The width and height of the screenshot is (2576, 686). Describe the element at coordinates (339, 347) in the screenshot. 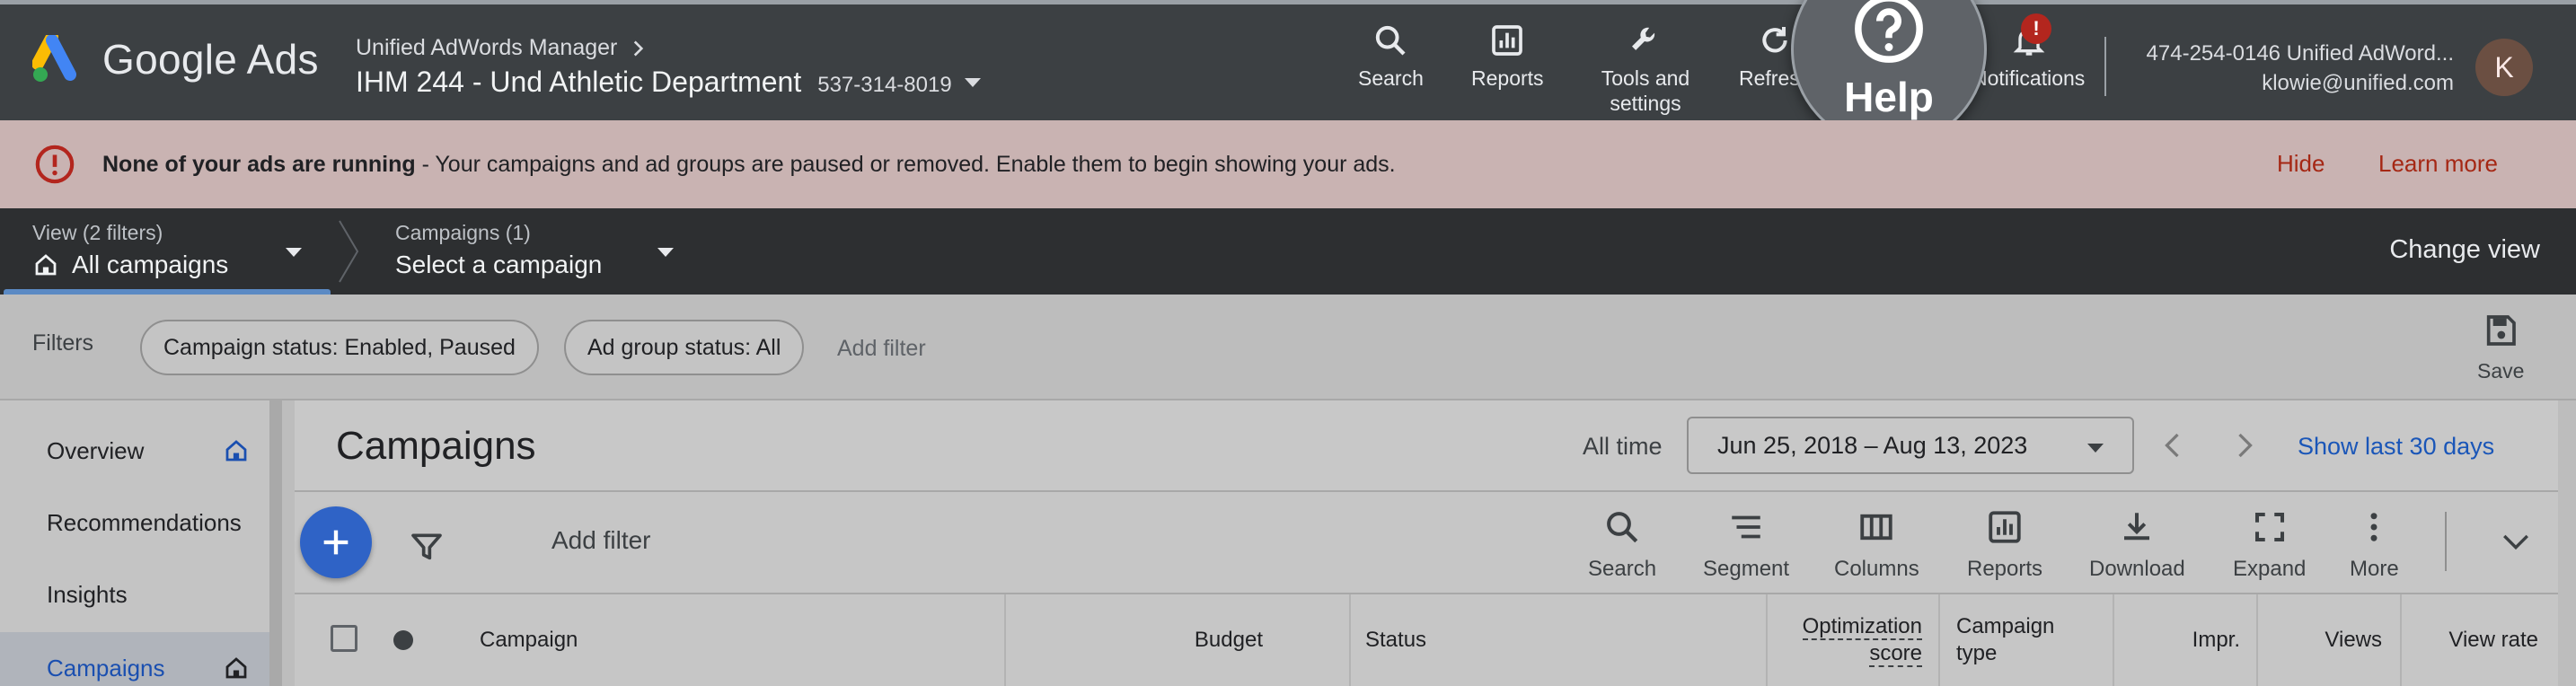

I see `filter-chip-campaign-status: Campaign status: Enabled, Paused` at that location.